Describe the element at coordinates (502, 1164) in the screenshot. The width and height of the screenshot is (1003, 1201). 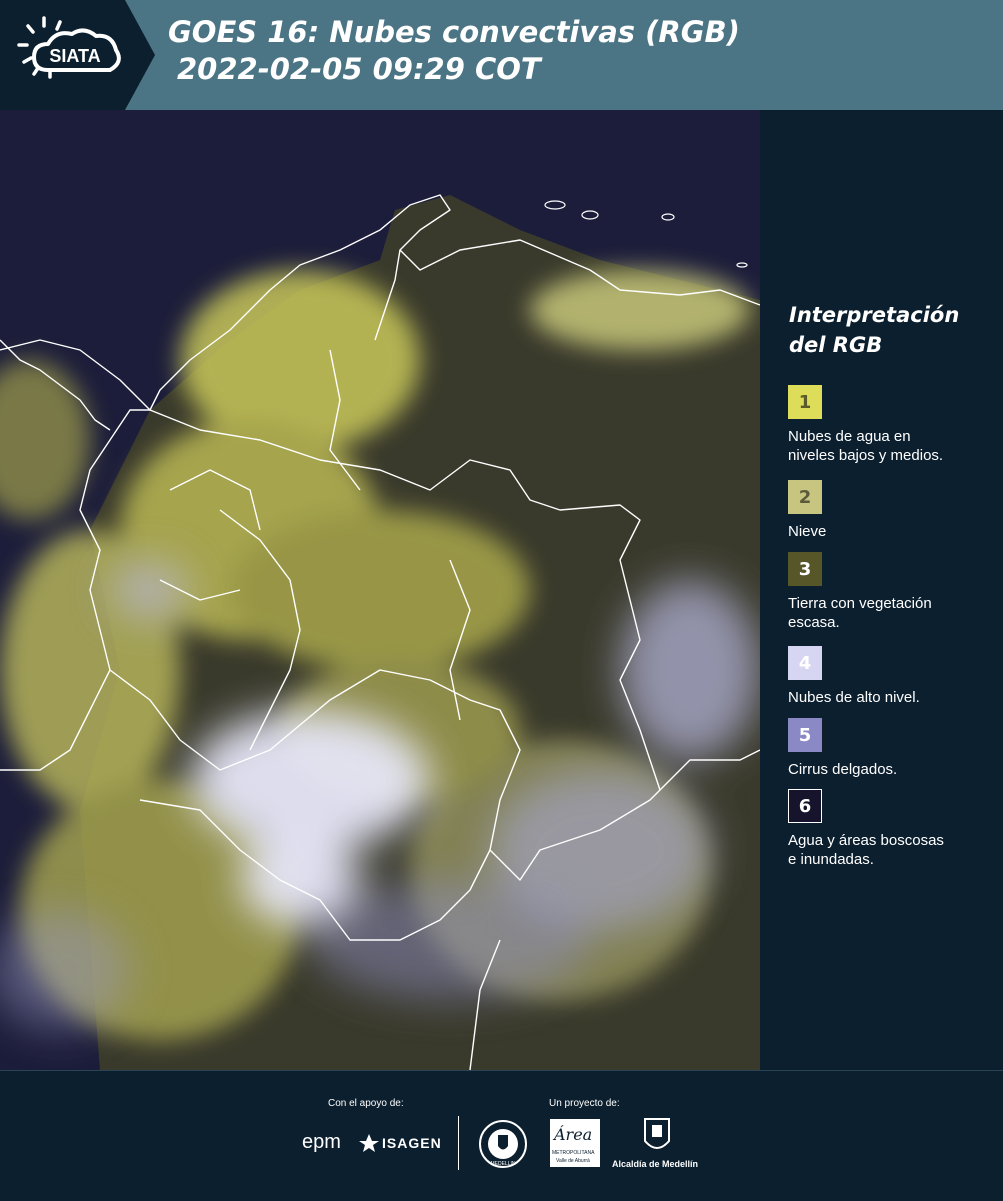
I see `seal-text: MEDELLIN` at that location.